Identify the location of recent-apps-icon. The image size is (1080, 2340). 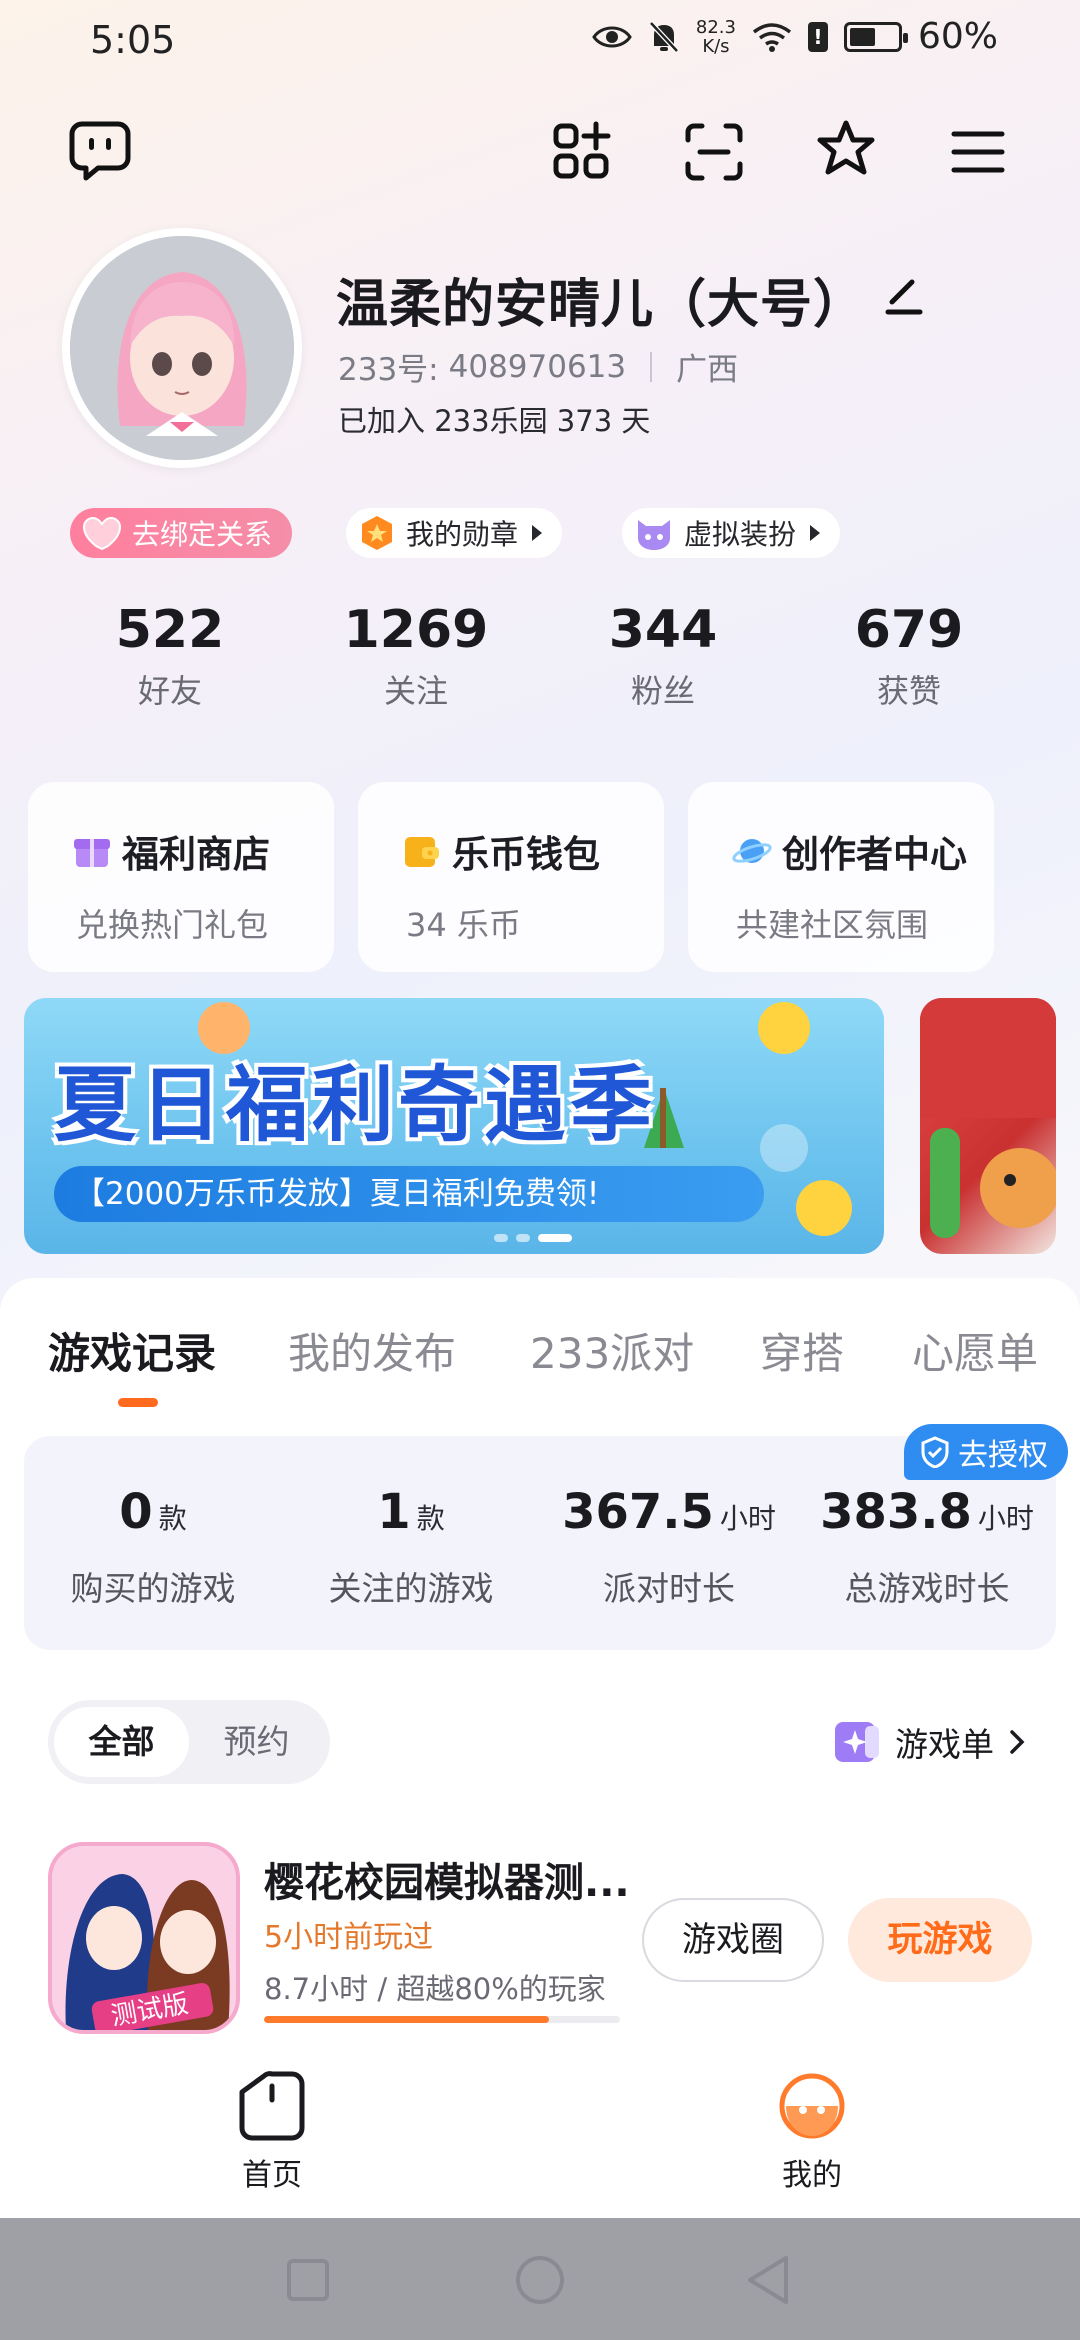
(308, 2280).